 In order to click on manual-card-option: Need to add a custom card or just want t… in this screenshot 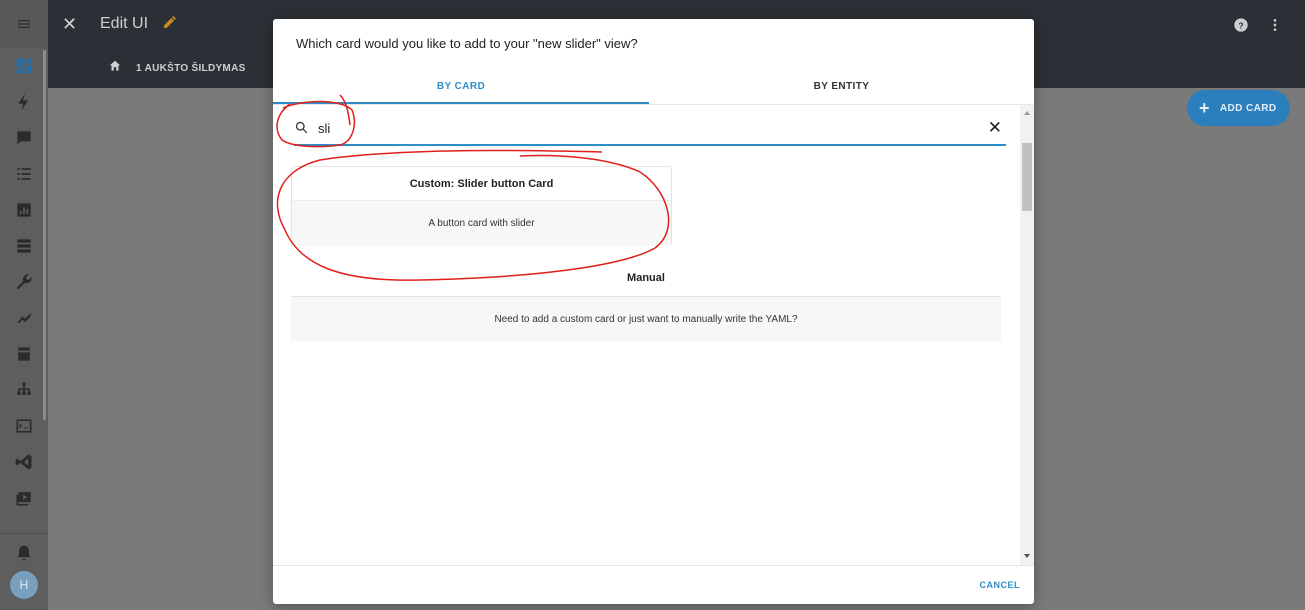, I will do `click(646, 318)`.